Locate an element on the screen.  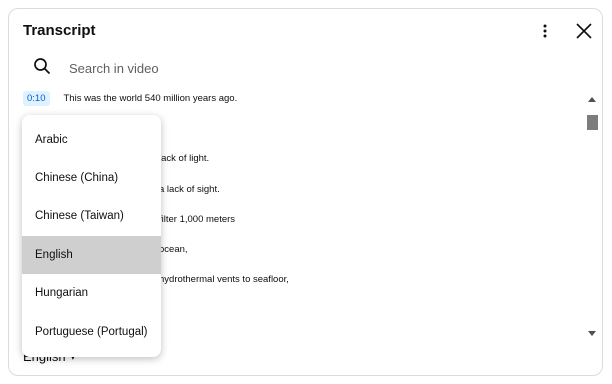
close-button is located at coordinates (584, 33).